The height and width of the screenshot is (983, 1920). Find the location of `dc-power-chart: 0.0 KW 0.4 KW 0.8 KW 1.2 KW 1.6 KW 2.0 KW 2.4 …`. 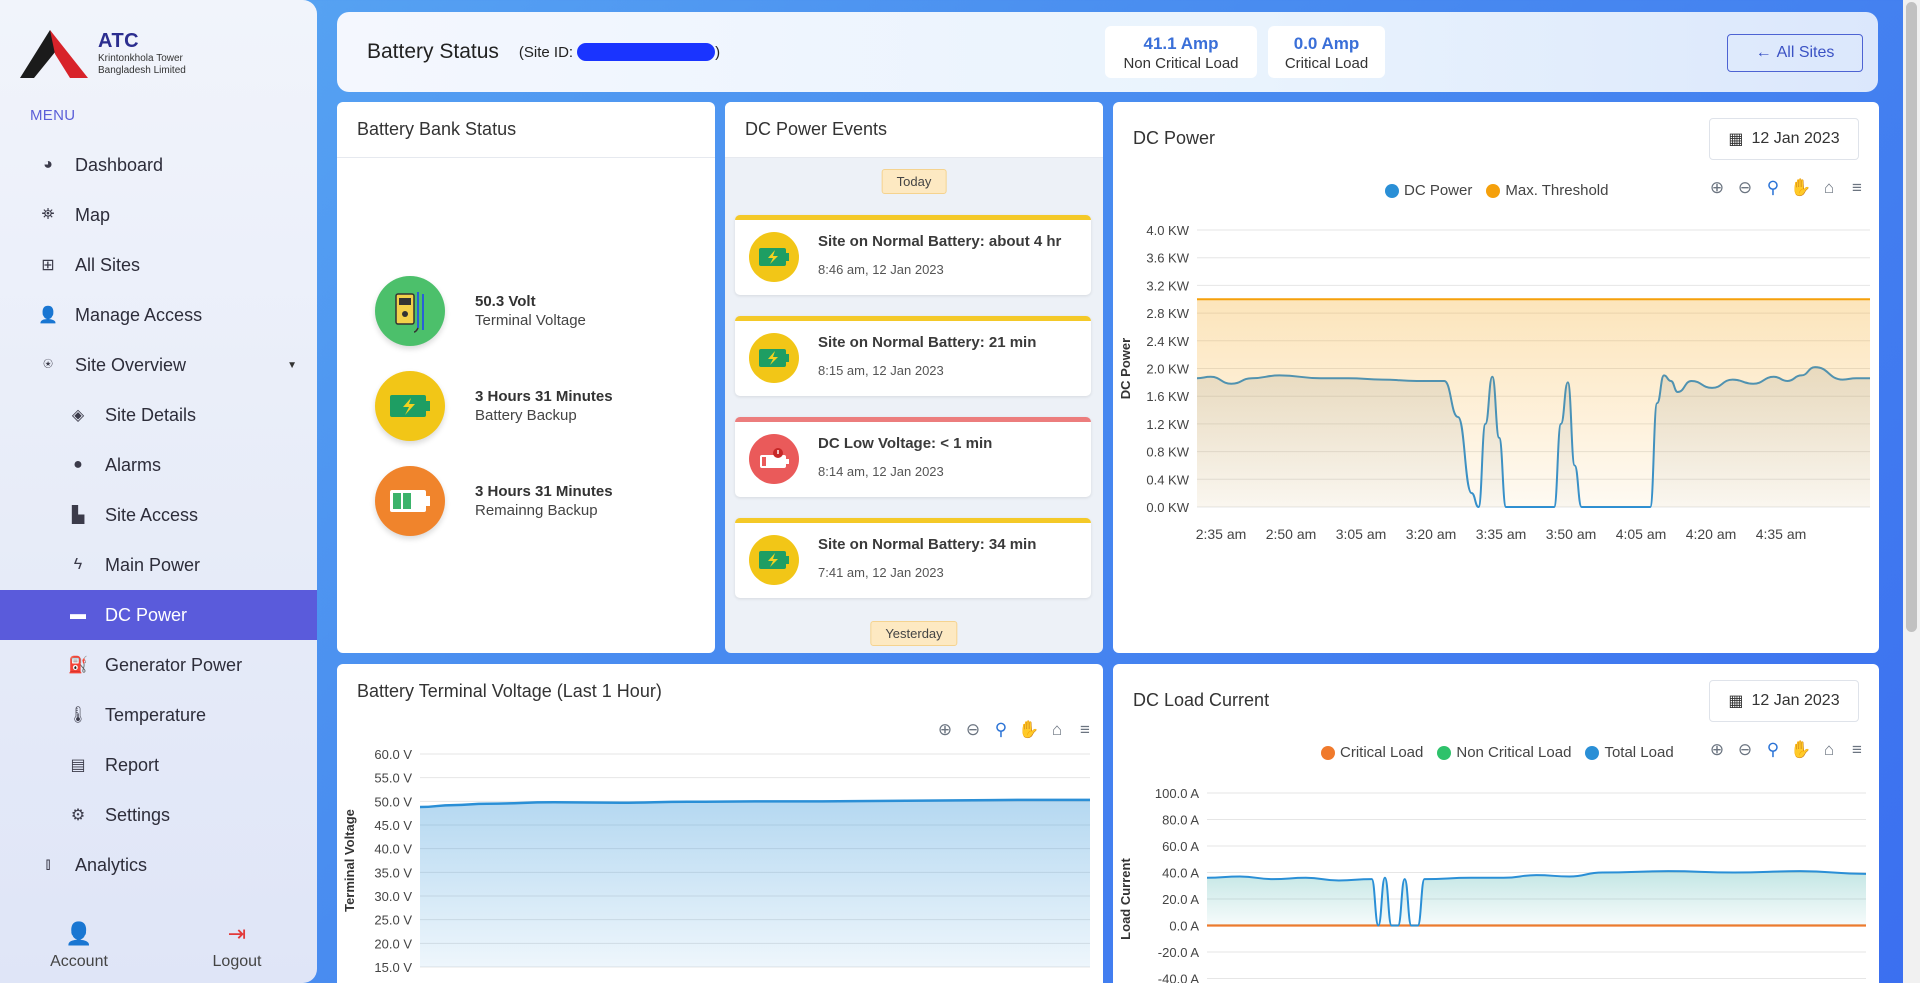

dc-power-chart: 0.0 KW 0.4 KW 0.8 KW 1.2 KW 1.6 KW 2.0 KW 2.4 … is located at coordinates (1494, 382).